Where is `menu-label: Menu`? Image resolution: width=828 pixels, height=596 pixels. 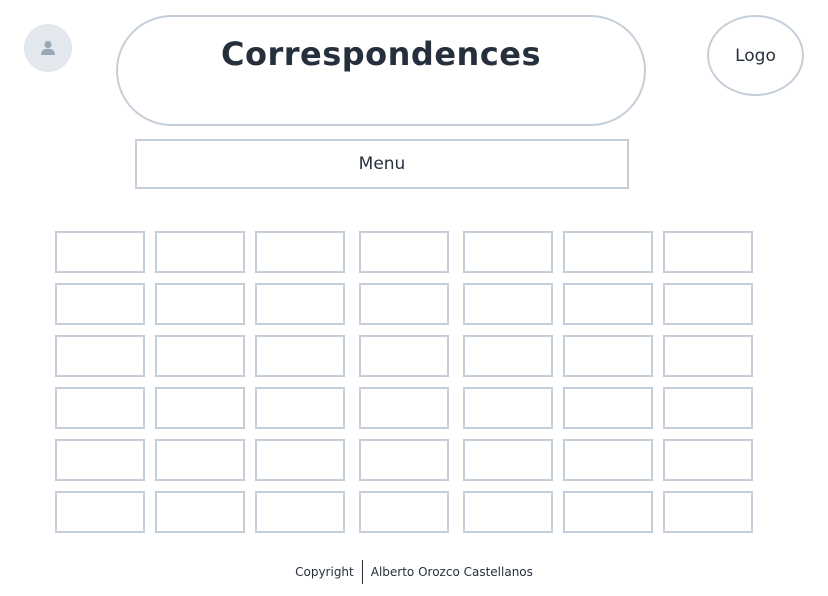 menu-label: Menu is located at coordinates (382, 164).